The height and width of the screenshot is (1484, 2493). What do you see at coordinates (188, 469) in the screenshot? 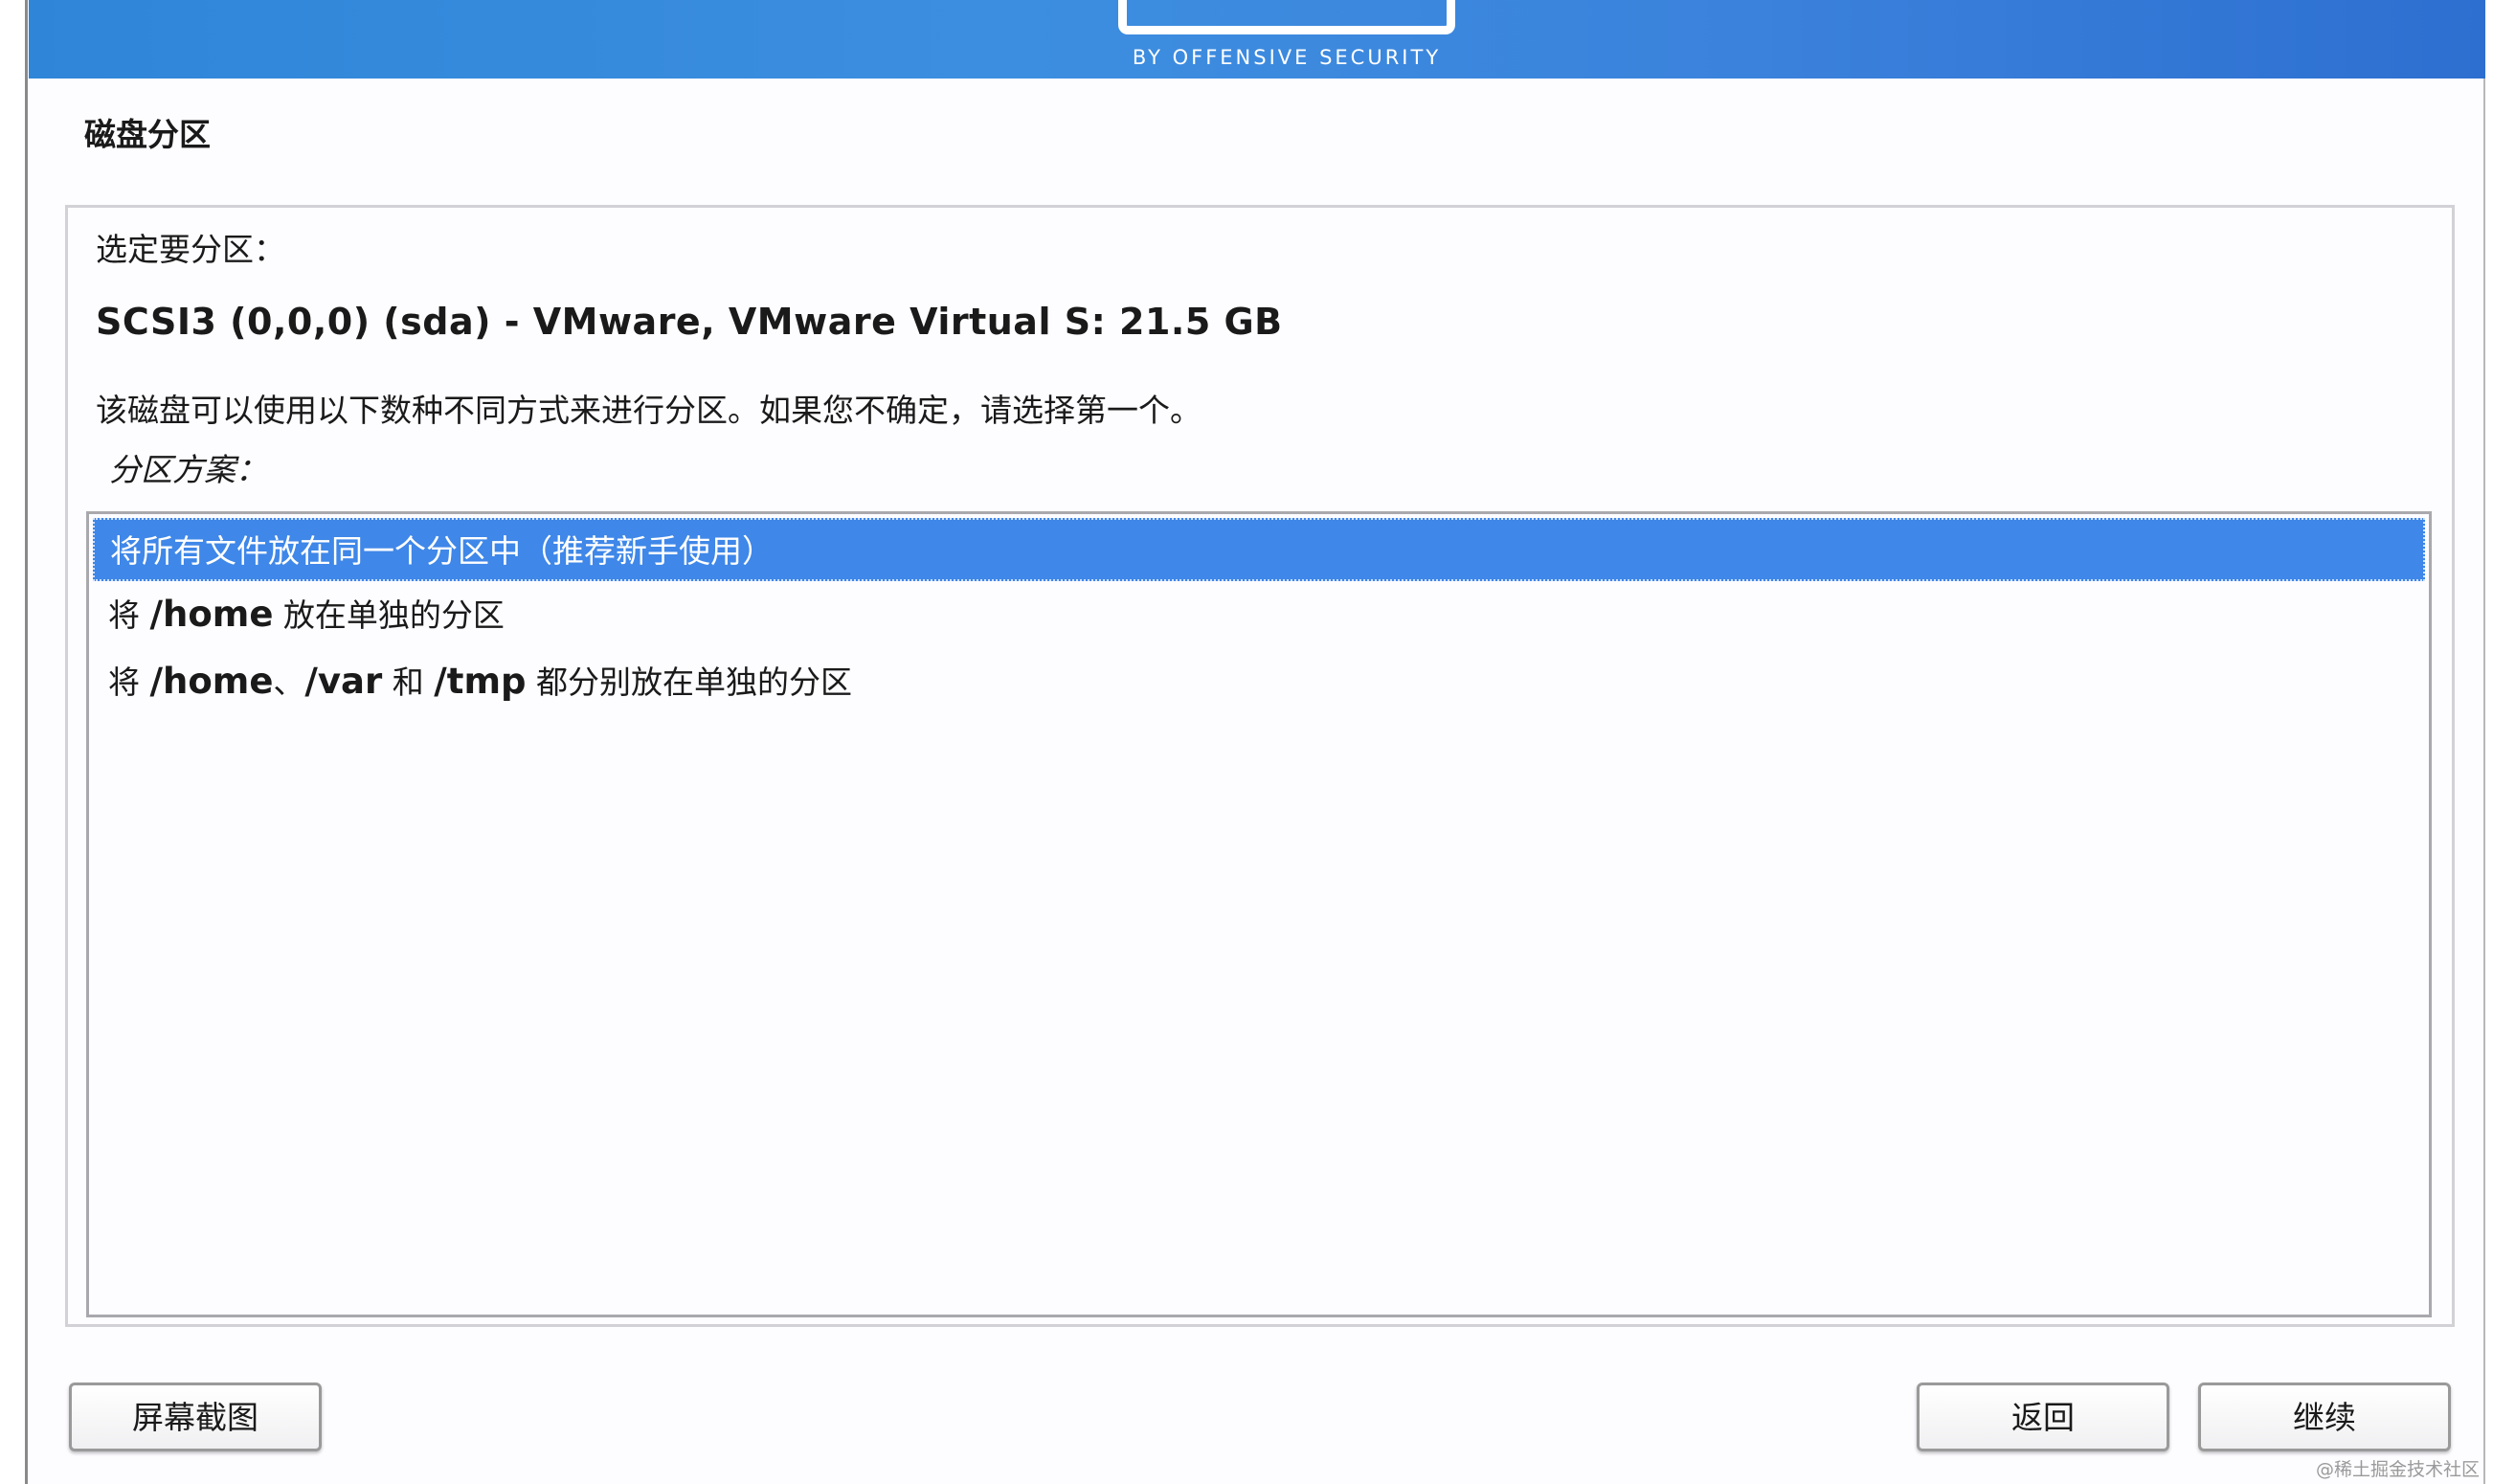
I see `scheme-label: 分区方案：` at bounding box center [188, 469].